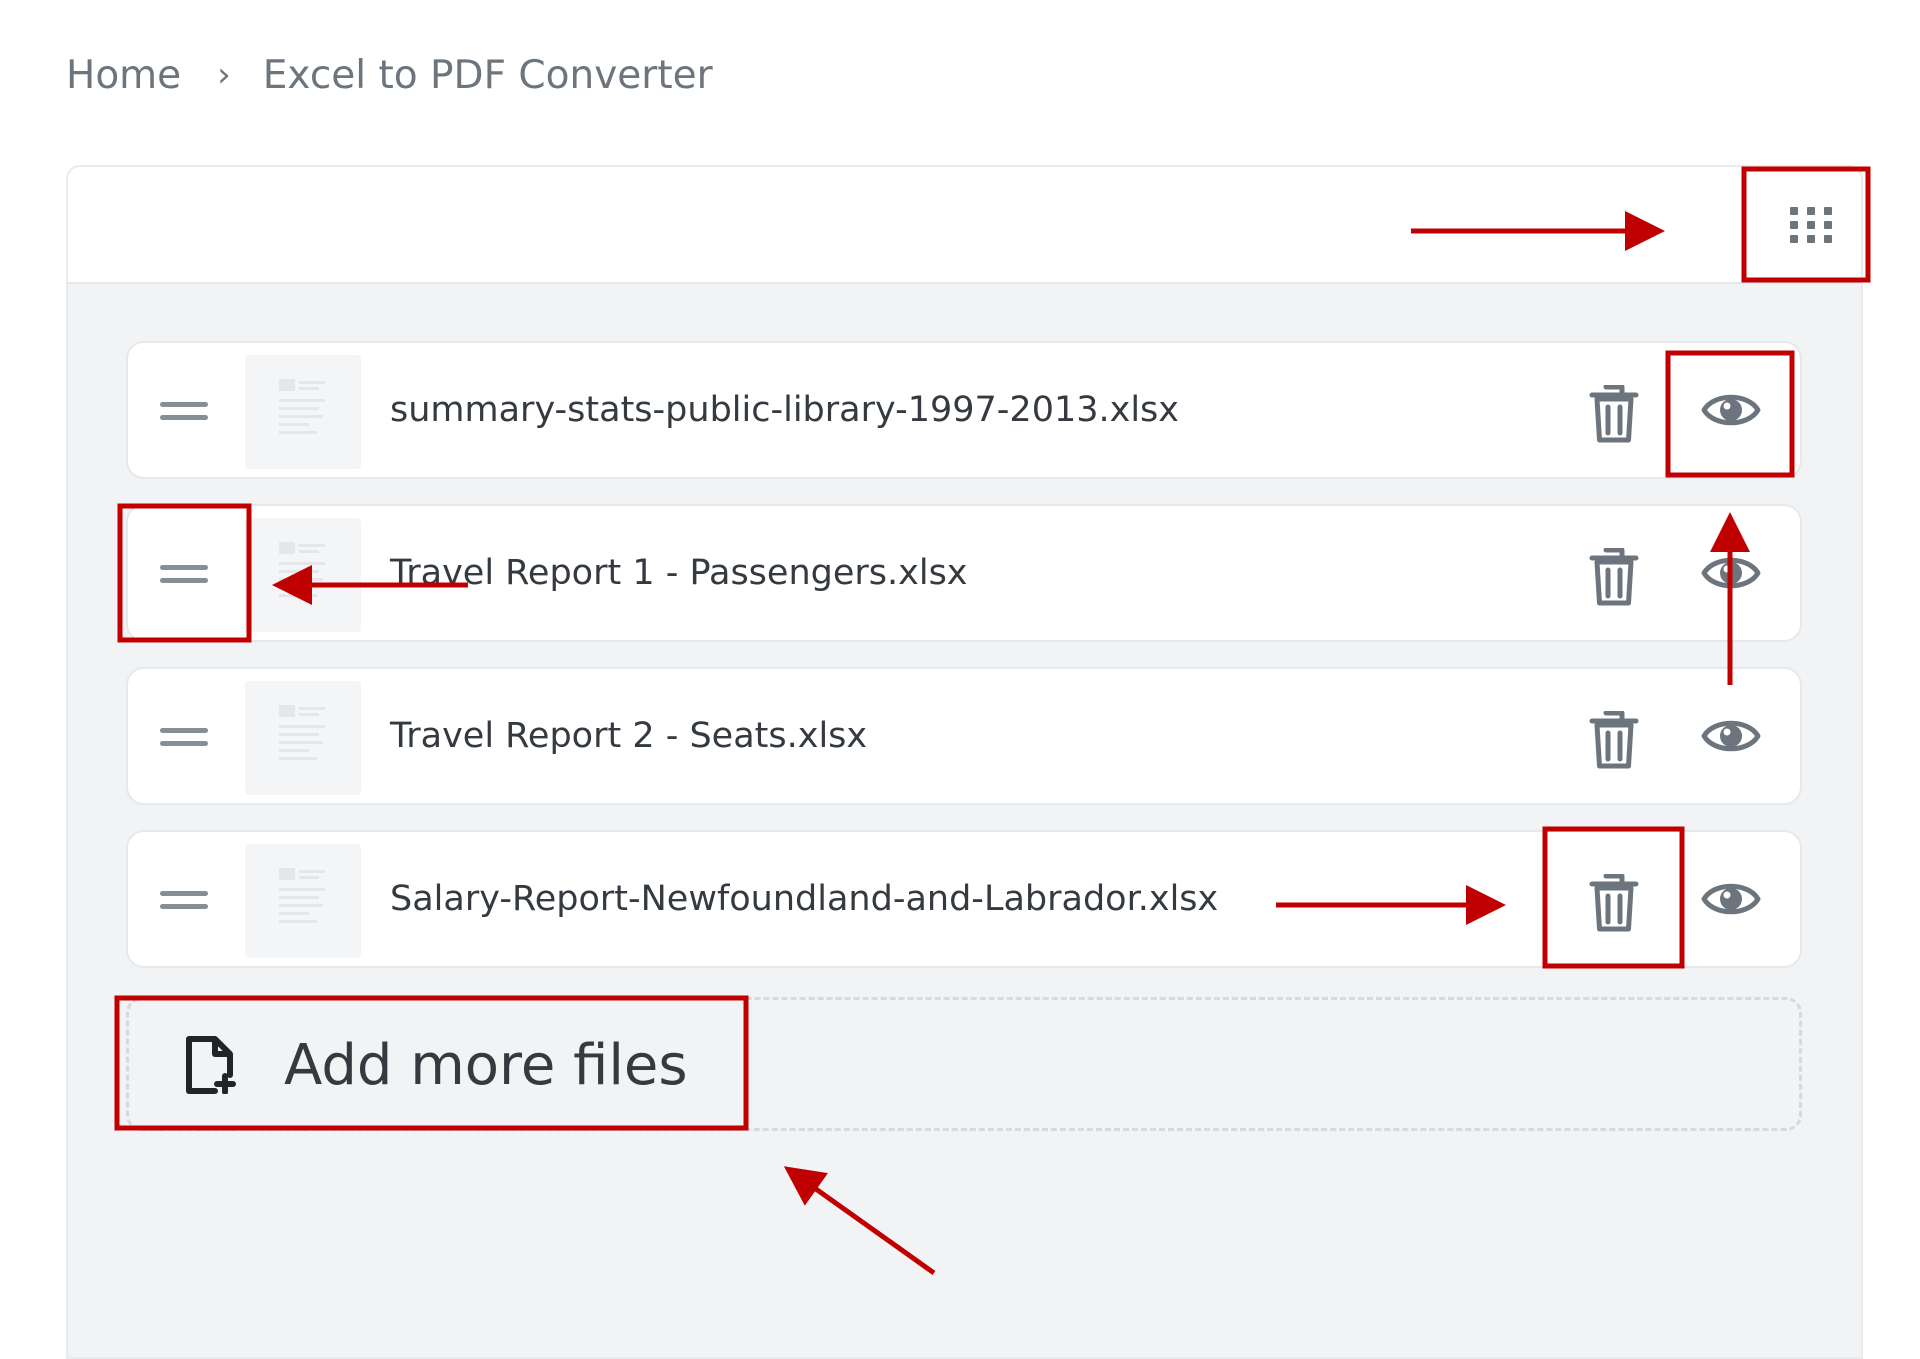  I want to click on grid-view-icon, so click(1811, 225).